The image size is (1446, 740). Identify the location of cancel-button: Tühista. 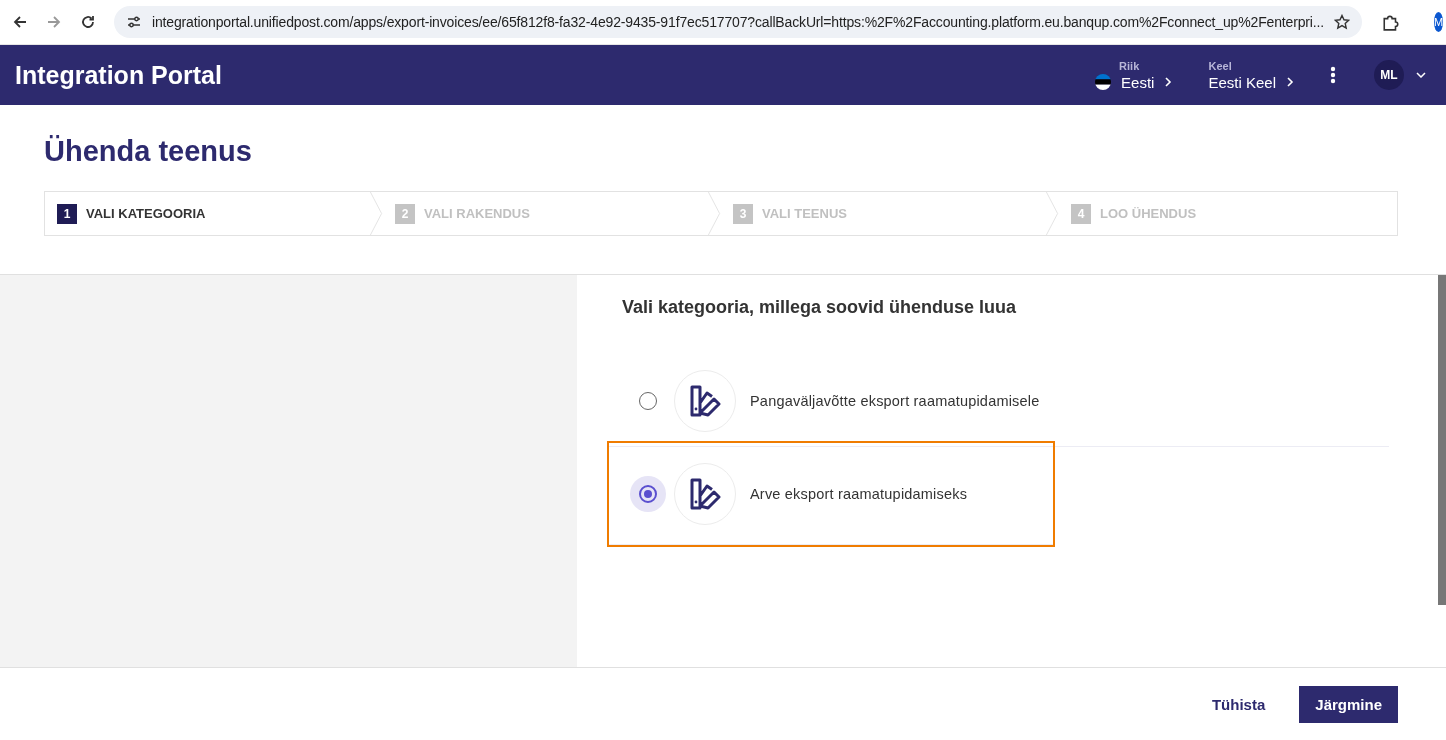
(1238, 704).